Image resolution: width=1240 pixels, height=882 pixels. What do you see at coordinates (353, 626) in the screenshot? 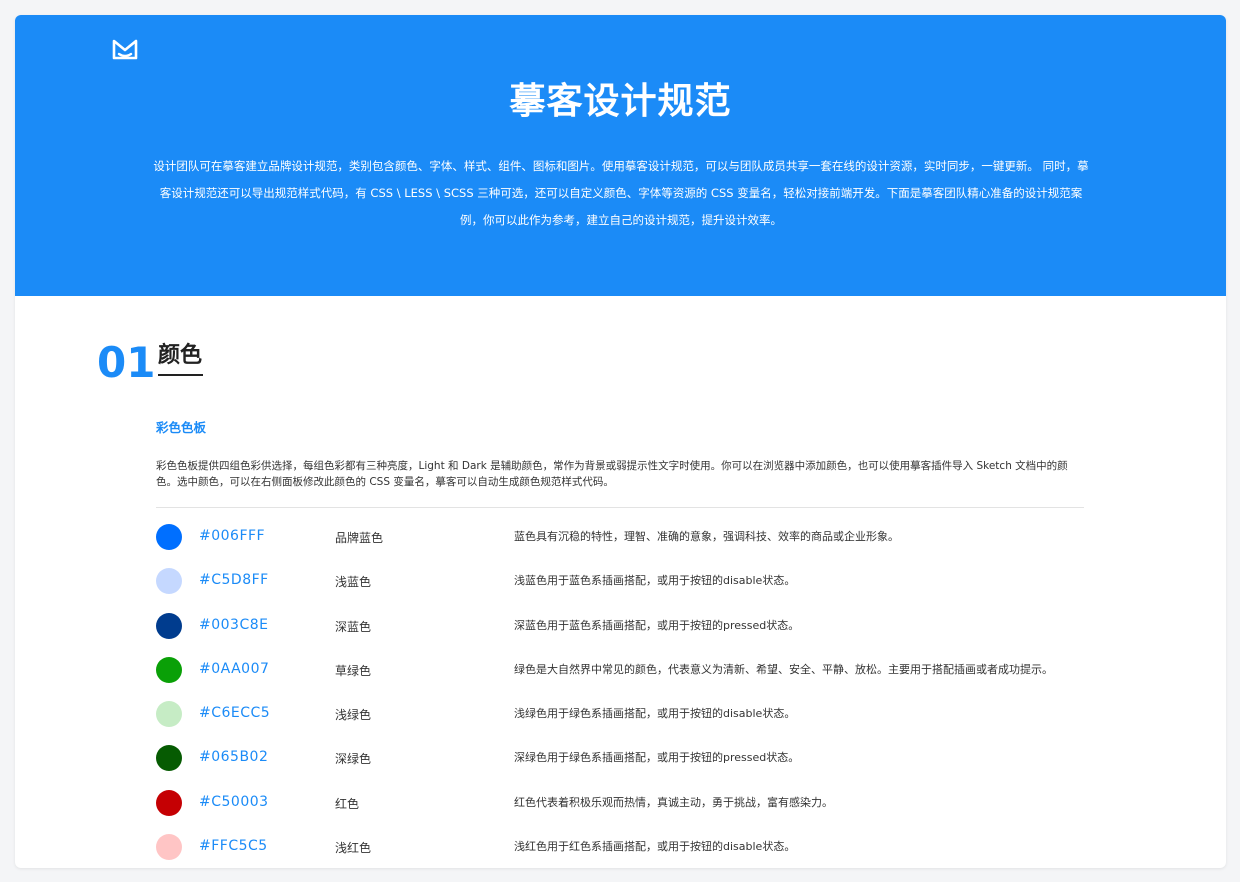
I see `color-name: 深蓝色` at bounding box center [353, 626].